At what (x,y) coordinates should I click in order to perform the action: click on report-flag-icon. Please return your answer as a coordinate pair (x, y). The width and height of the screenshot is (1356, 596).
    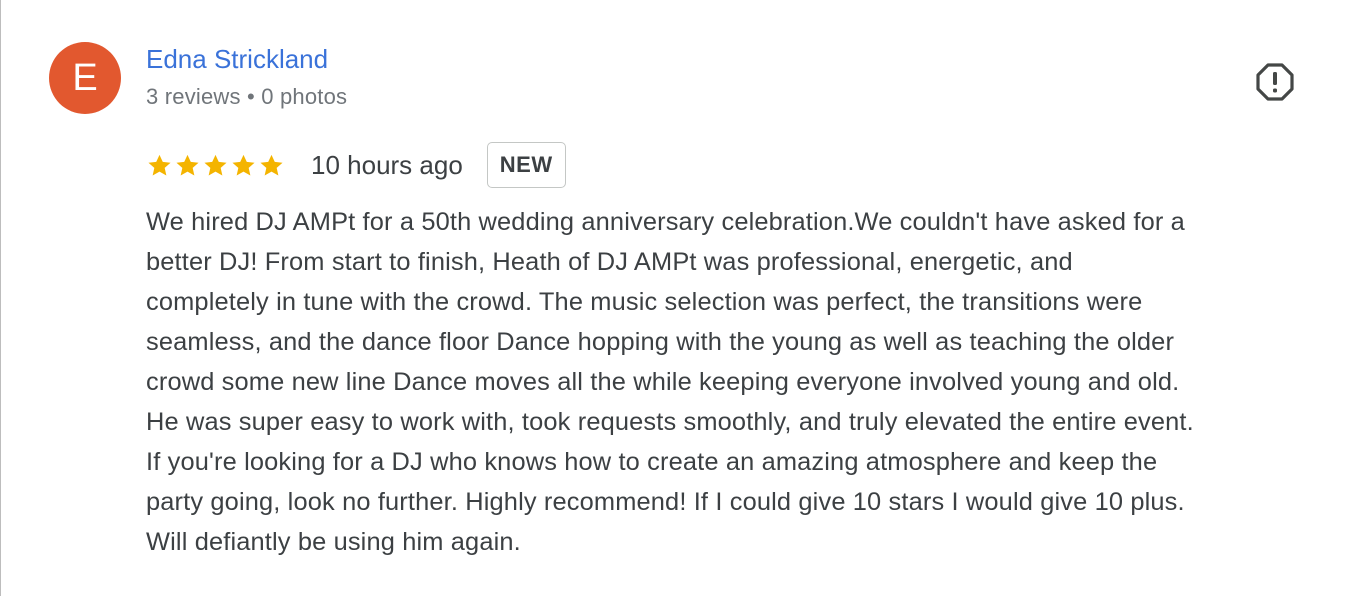
    Looking at the image, I should click on (1275, 82).